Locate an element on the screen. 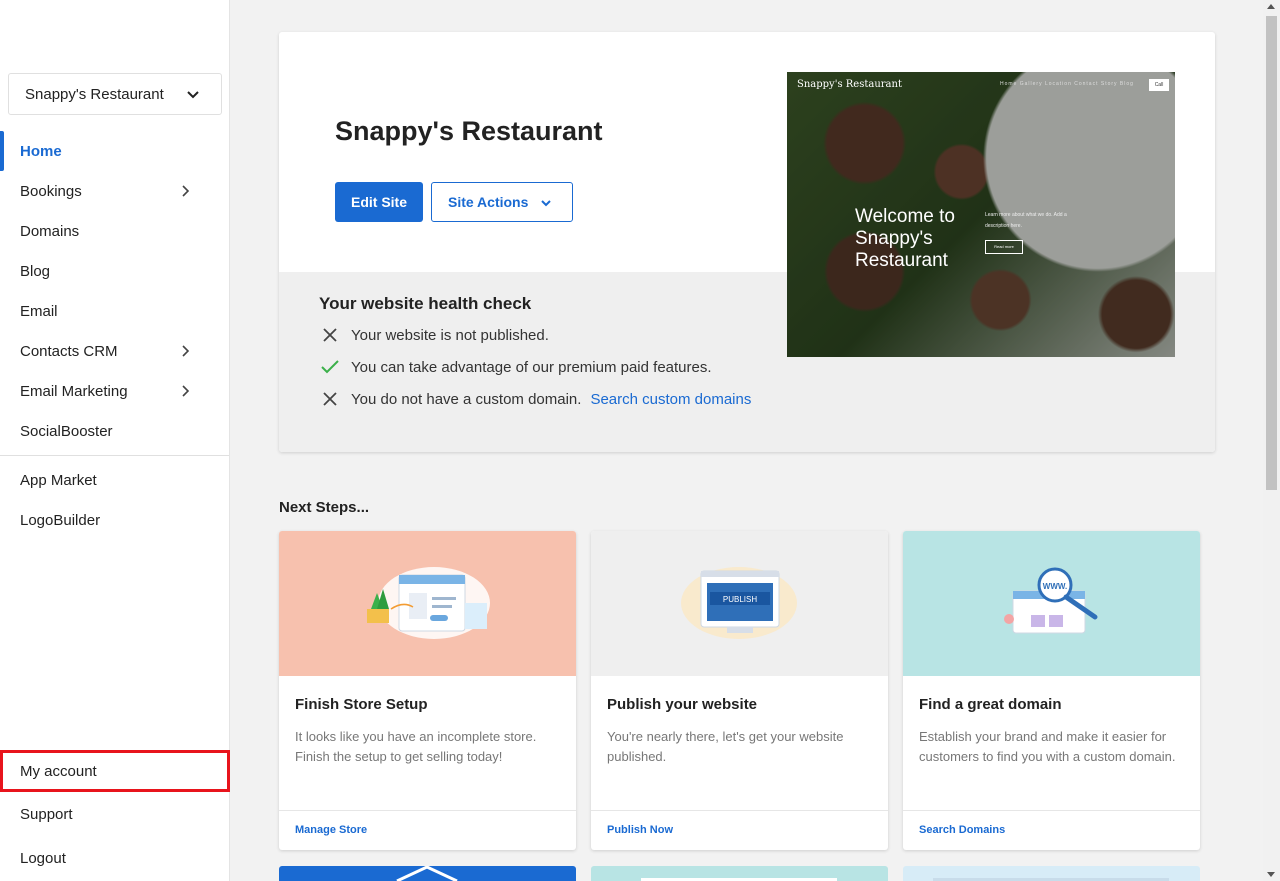  health-item: Your website is not published. is located at coordinates (434, 335).